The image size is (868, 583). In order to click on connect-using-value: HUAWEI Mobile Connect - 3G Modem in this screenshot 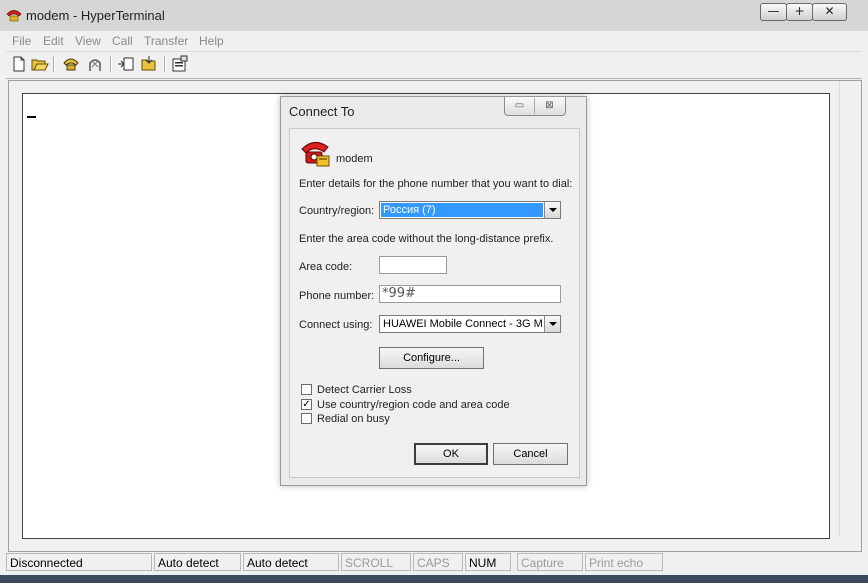, I will do `click(463, 324)`.